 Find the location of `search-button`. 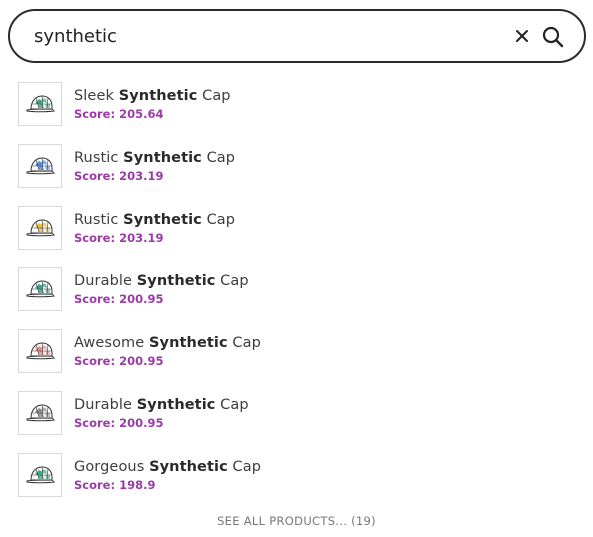

search-button is located at coordinates (553, 37).